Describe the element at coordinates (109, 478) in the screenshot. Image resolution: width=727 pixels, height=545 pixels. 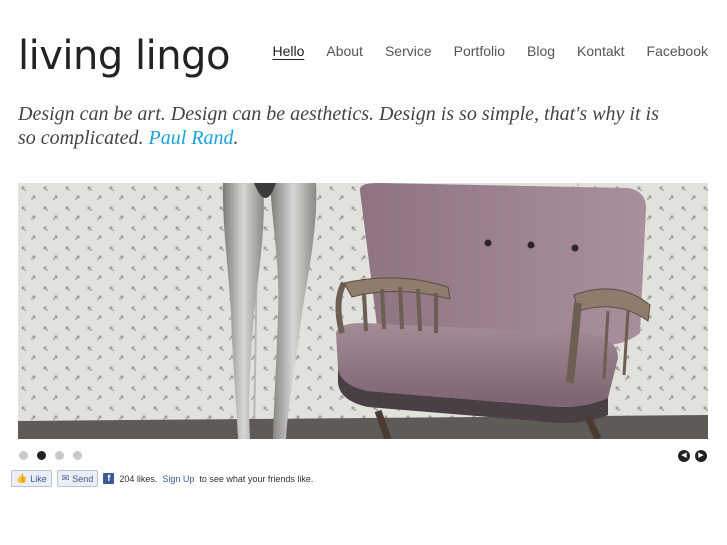
I see `facebook-icon: f` at that location.